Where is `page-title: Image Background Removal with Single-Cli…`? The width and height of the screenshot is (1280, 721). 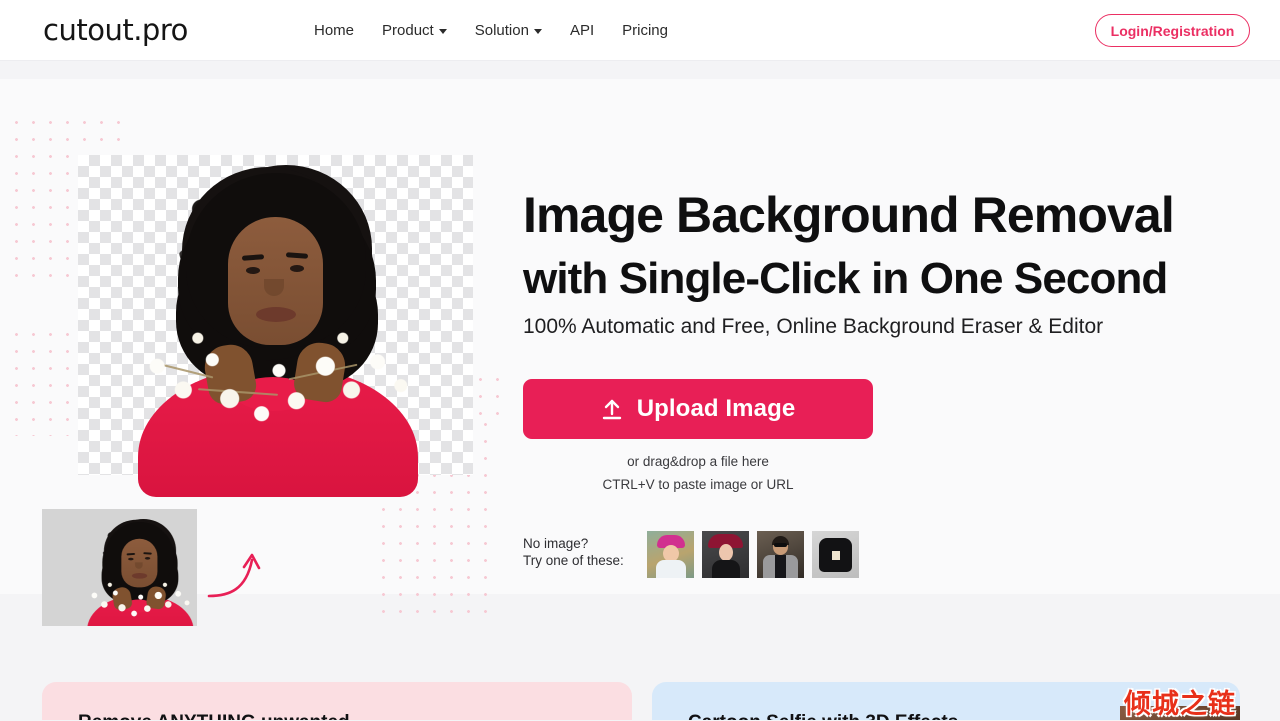
page-title: Image Background Removal with Single-Cli… is located at coordinates (893, 247).